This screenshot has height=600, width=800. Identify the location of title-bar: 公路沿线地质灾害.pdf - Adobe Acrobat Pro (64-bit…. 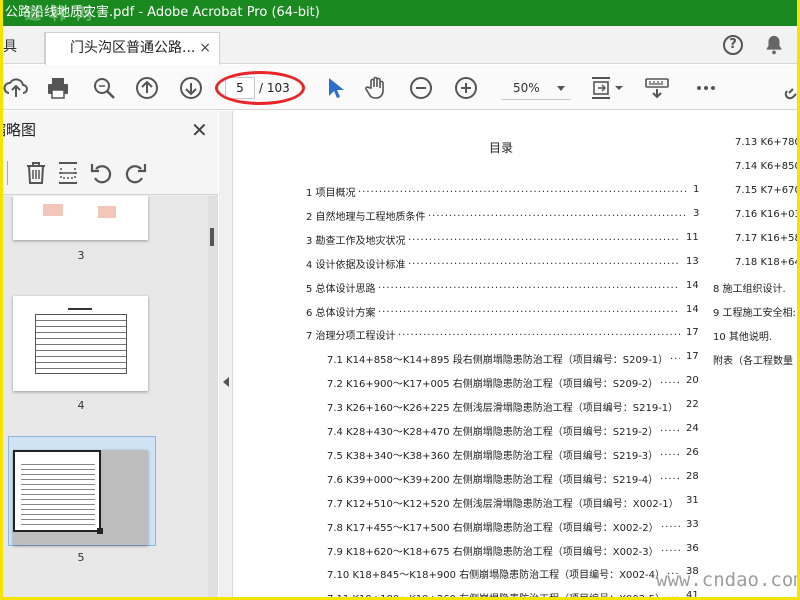
(400, 13).